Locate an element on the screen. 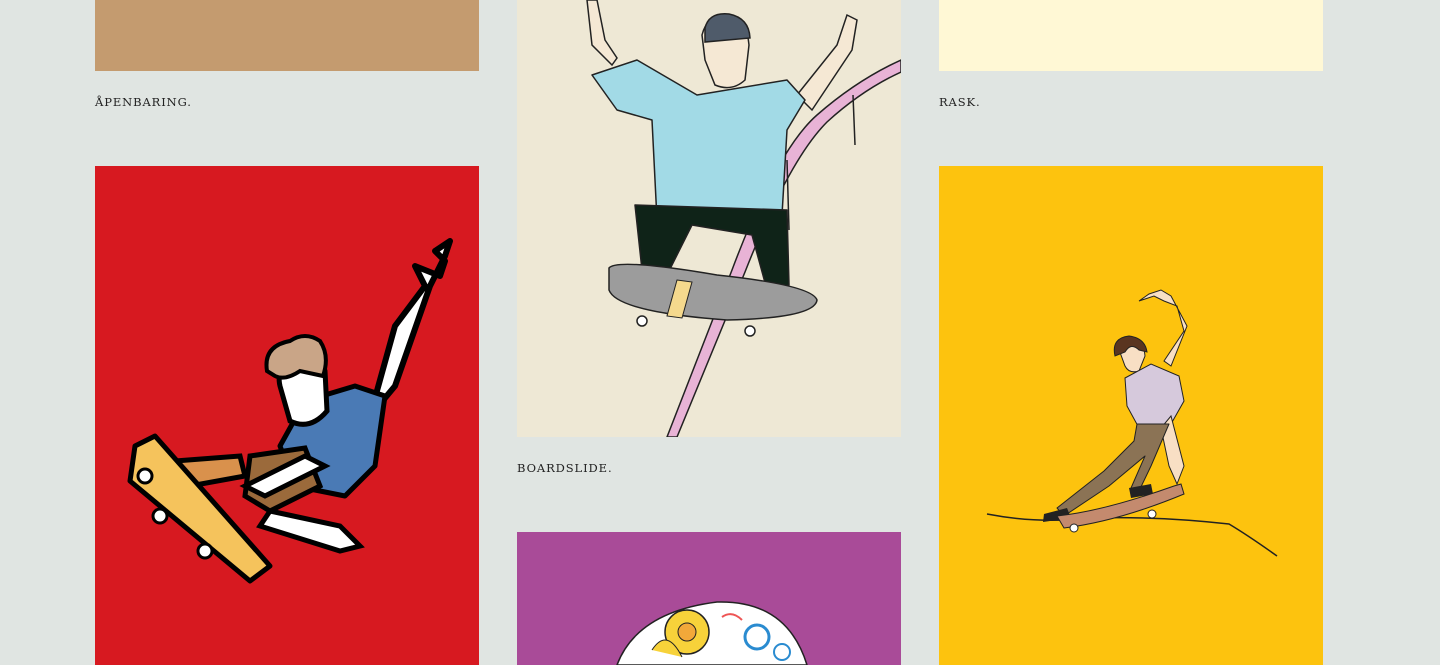  skater-grab-illustration is located at coordinates (290, 411).